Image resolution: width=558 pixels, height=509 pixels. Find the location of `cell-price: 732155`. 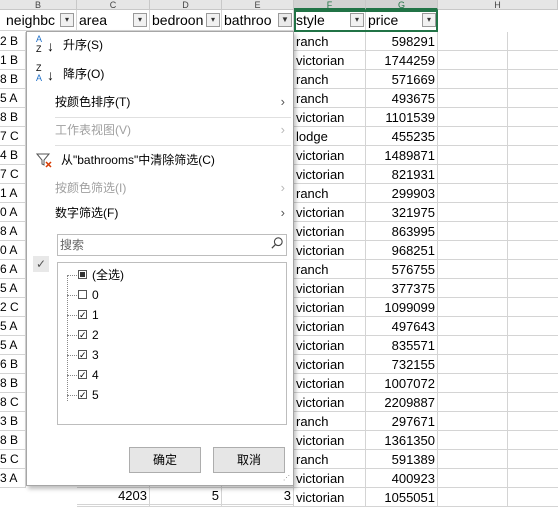

cell-price: 732155 is located at coordinates (402, 364).